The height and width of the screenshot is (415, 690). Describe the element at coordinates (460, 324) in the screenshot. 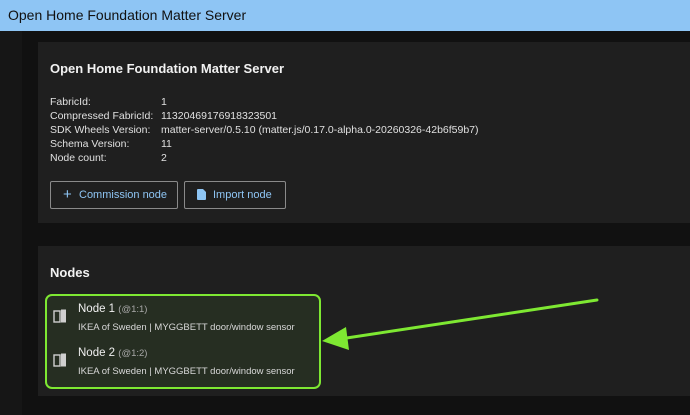

I see `annotation-arrow-icon` at that location.